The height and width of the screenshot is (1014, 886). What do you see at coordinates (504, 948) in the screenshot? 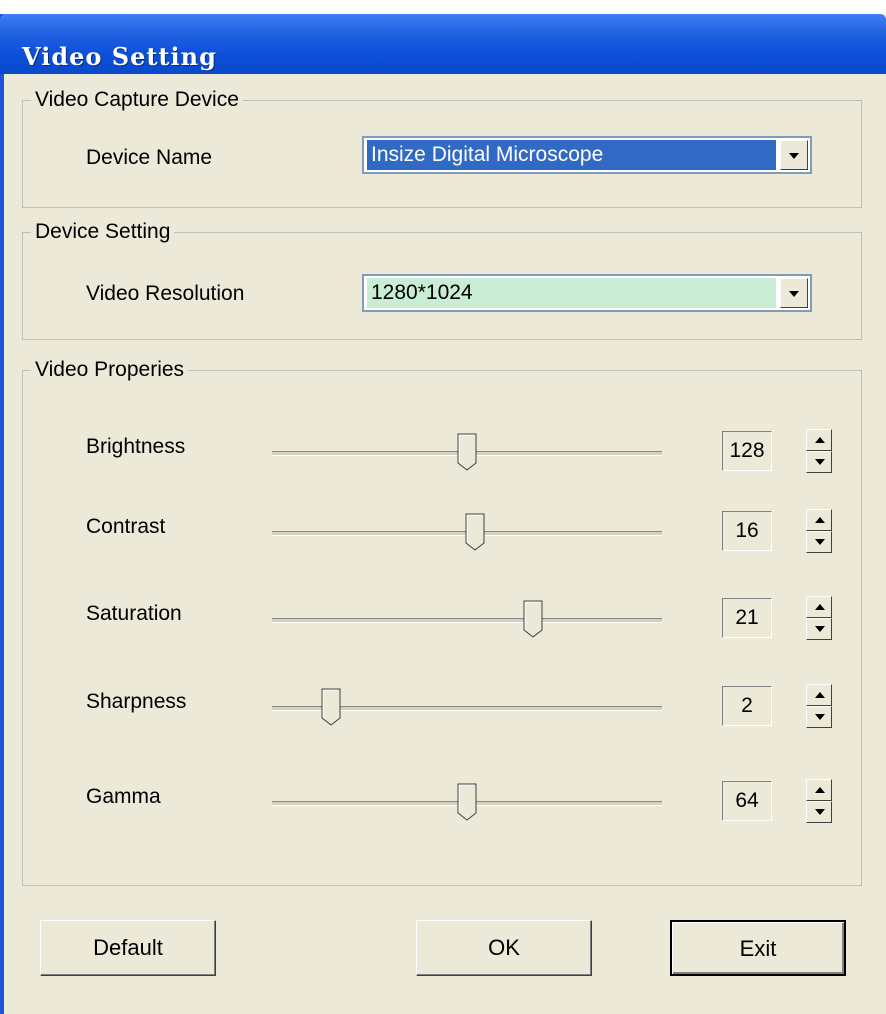
I see `ok-button: OK` at bounding box center [504, 948].